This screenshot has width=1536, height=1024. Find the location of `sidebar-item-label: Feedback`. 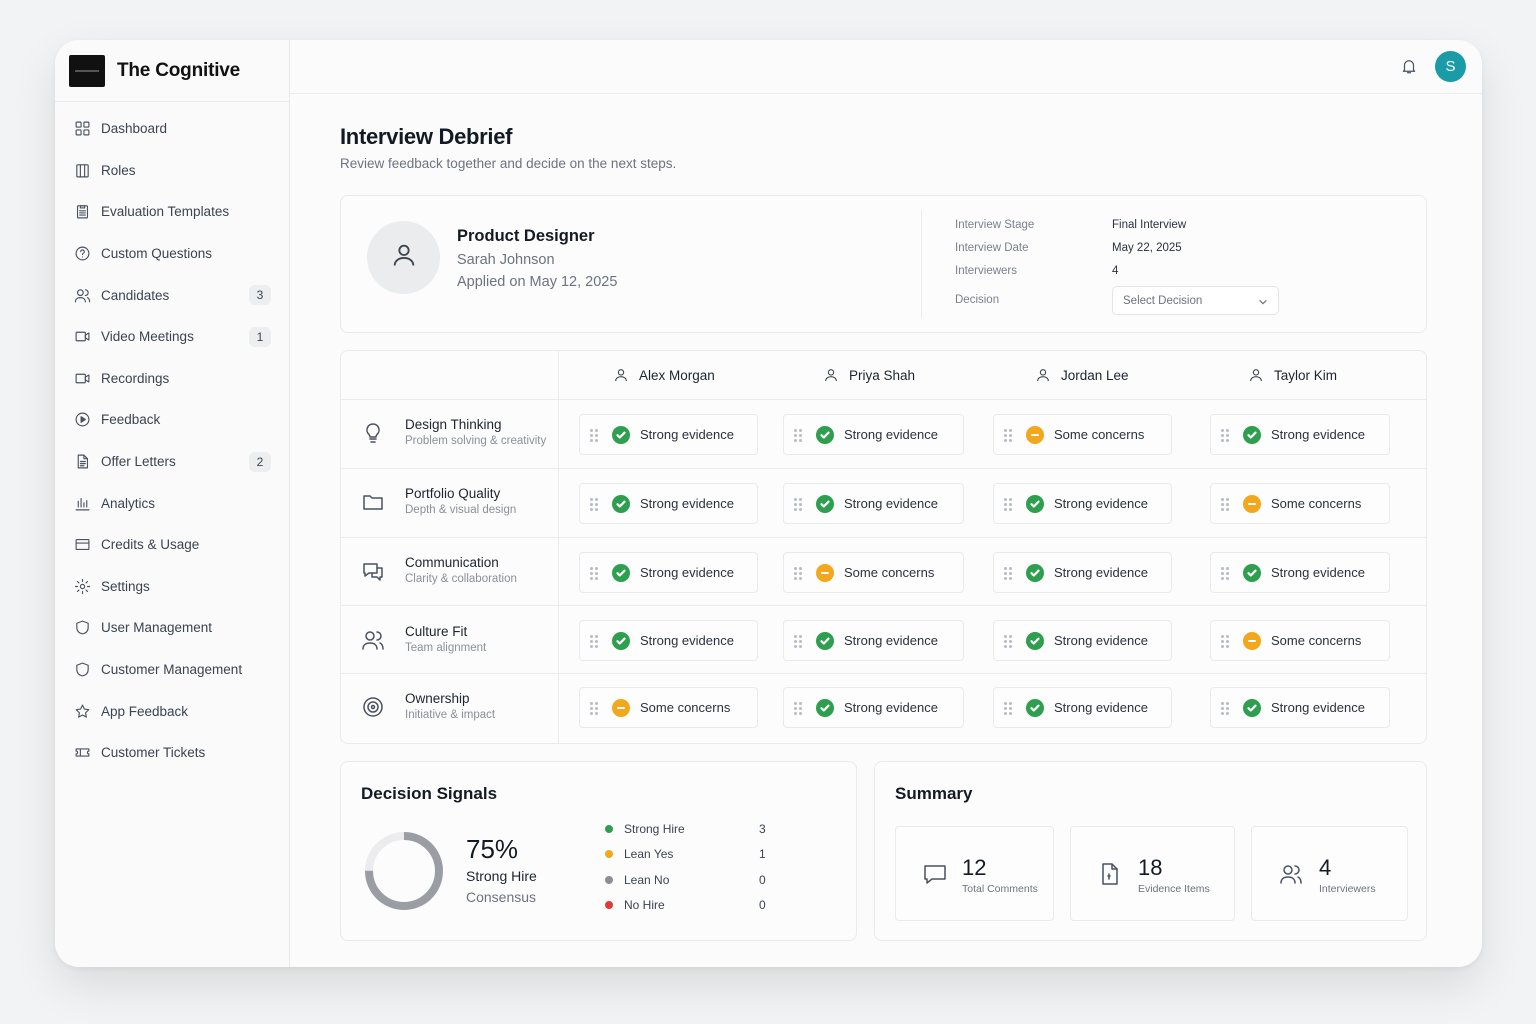

sidebar-item-label: Feedback is located at coordinates (131, 420).